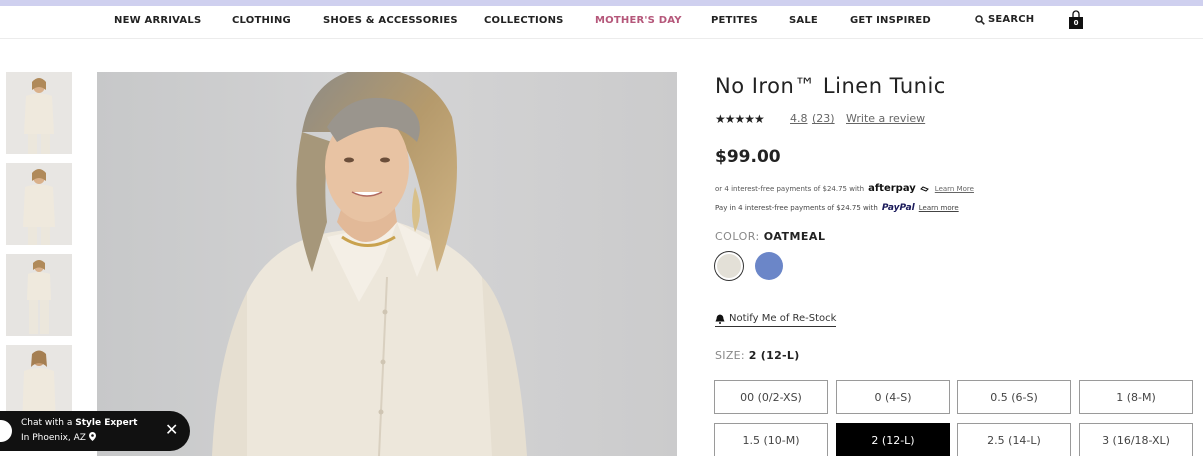 The width and height of the screenshot is (1203, 456). What do you see at coordinates (157, 20) in the screenshot?
I see `nav-new-arrivals: NEW ARRIVALS` at bounding box center [157, 20].